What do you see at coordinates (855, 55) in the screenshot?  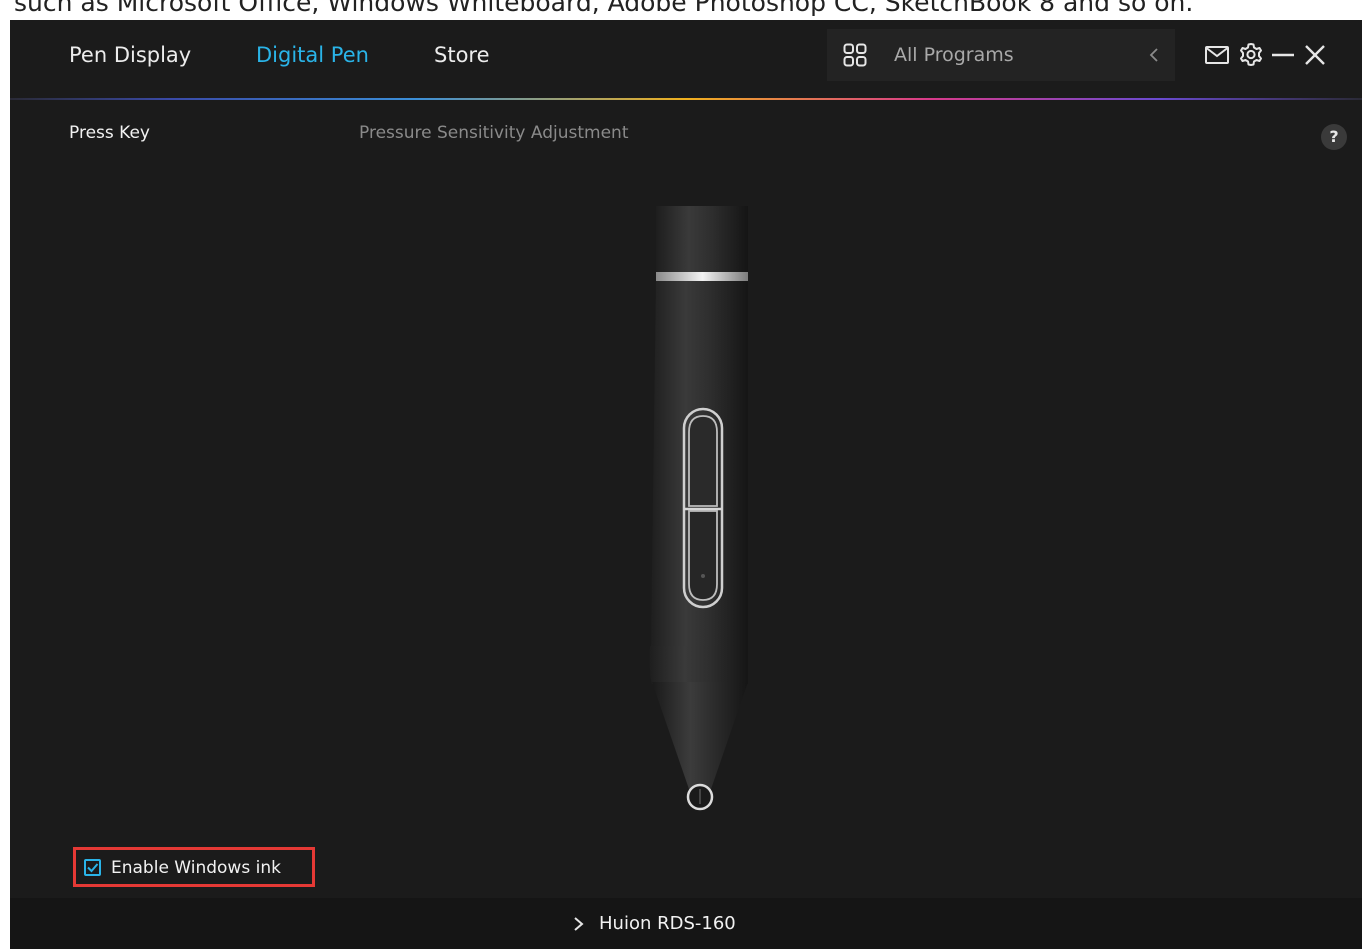 I see `grid-icon` at bounding box center [855, 55].